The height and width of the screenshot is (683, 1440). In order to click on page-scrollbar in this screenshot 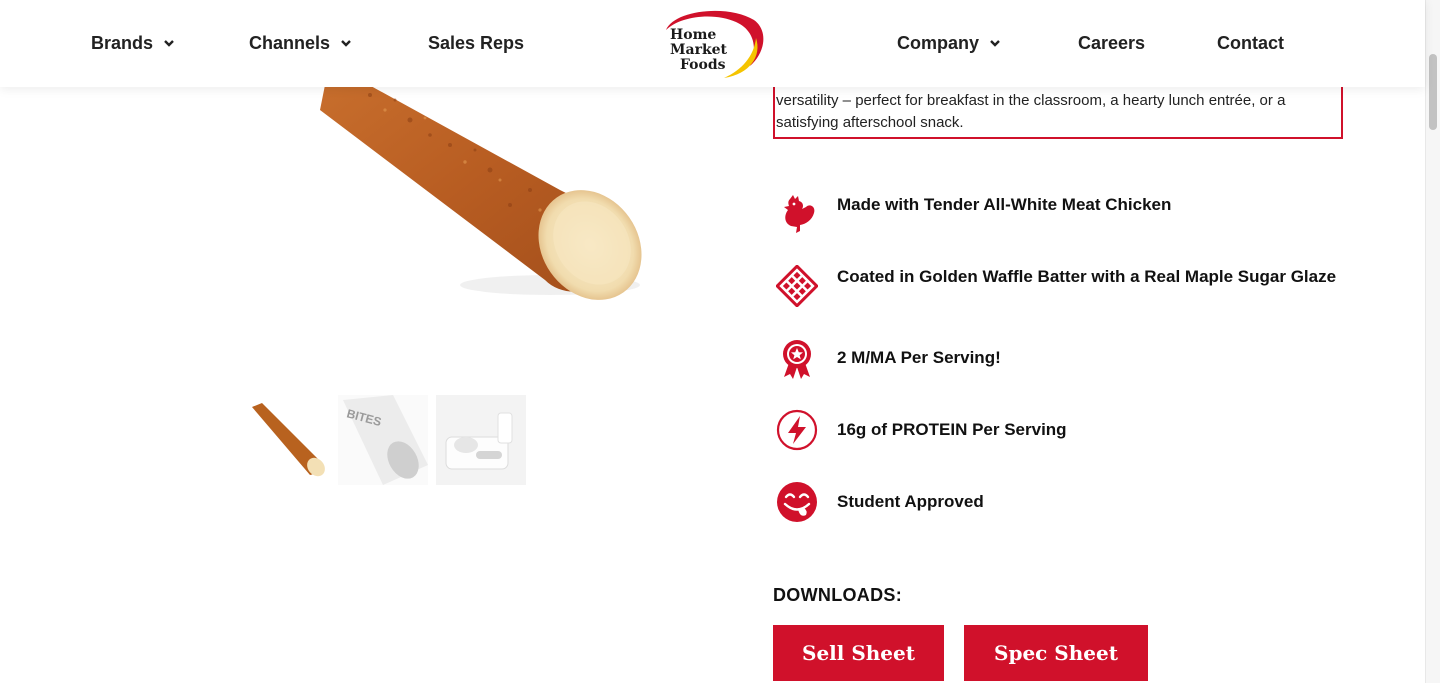, I will do `click(1432, 341)`.